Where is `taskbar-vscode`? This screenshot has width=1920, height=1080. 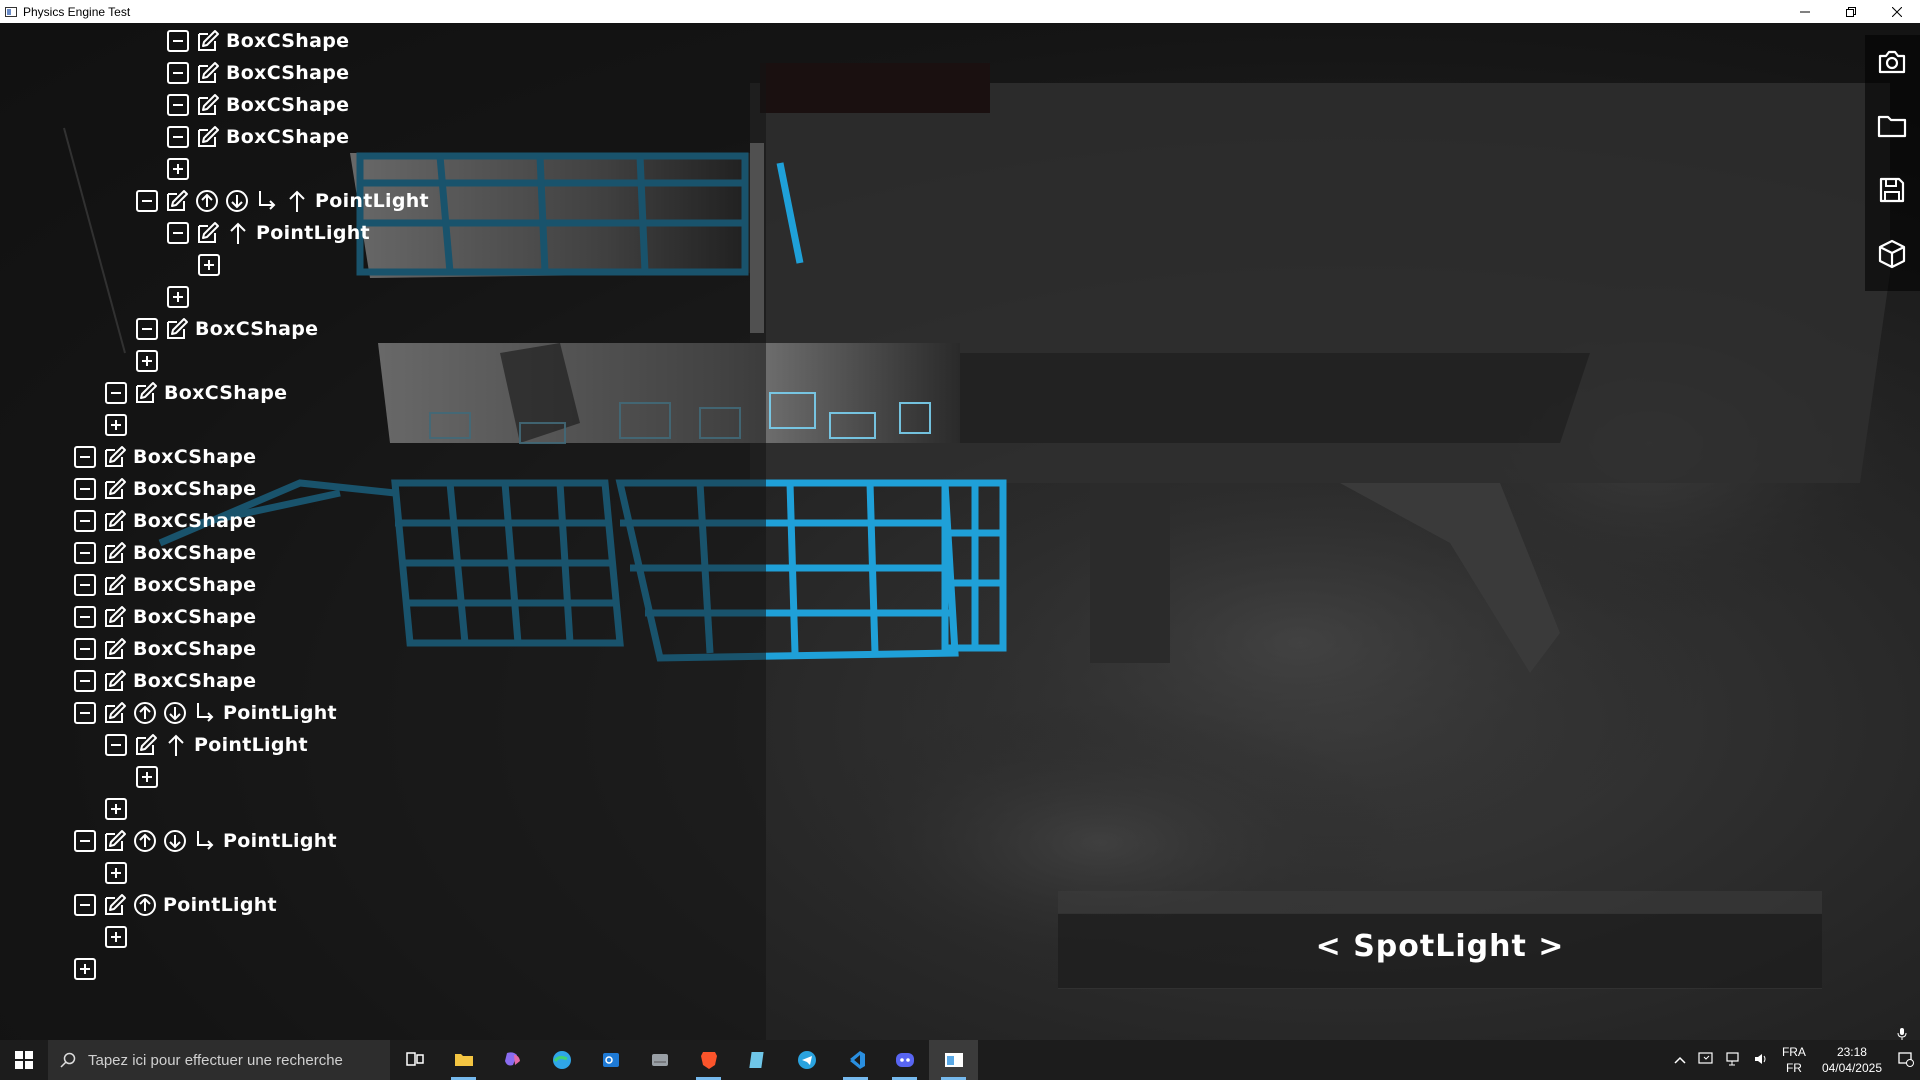
taskbar-vscode is located at coordinates (855, 1060).